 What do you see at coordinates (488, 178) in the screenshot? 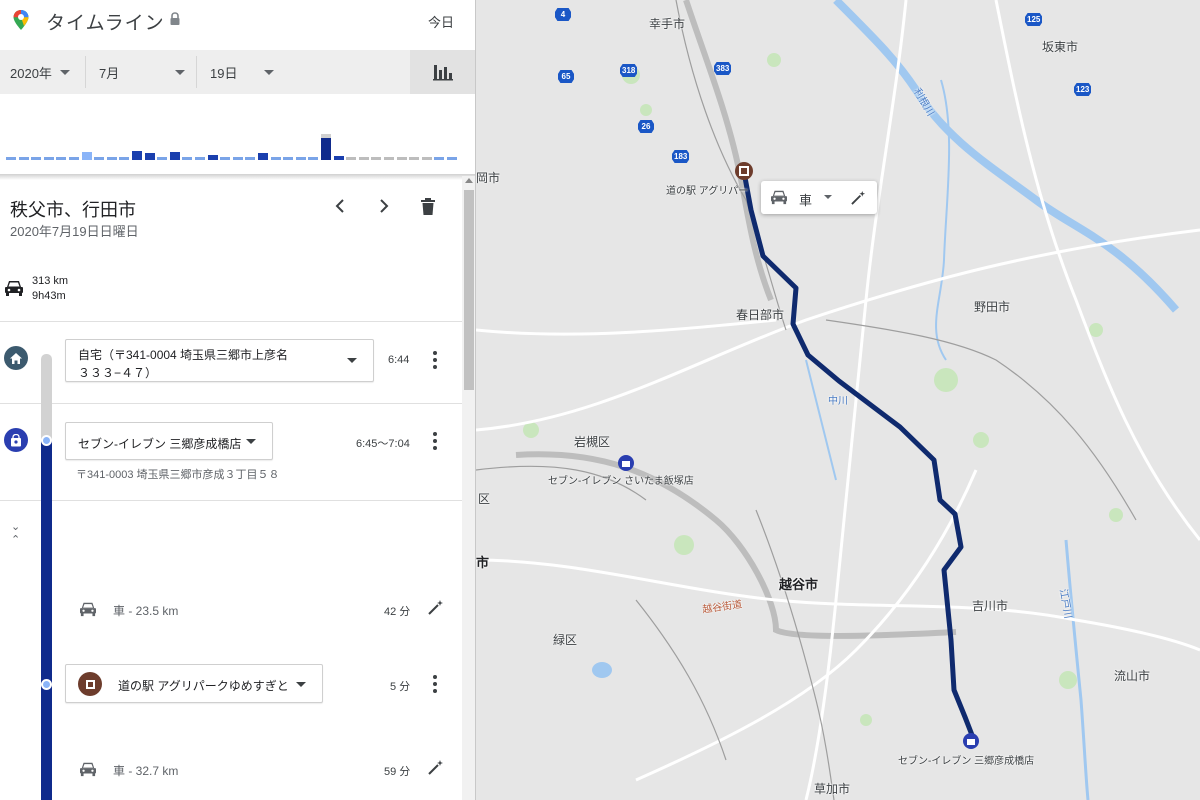
I see `city-label: 岡市` at bounding box center [488, 178].